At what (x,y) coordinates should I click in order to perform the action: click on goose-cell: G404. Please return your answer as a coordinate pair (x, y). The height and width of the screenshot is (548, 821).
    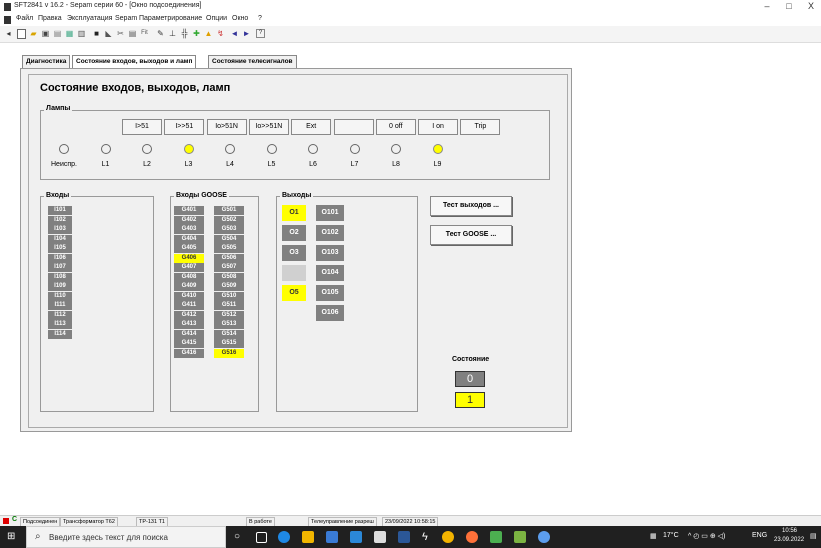
    Looking at the image, I should click on (189, 239).